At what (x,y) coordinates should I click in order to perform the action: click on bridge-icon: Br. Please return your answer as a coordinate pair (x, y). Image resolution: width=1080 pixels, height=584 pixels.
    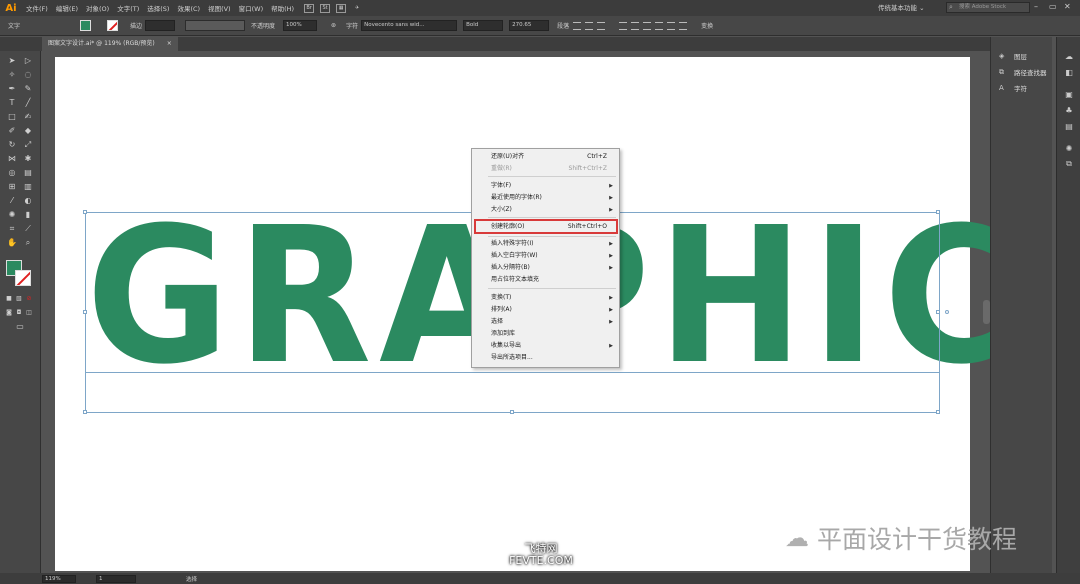
    Looking at the image, I should click on (309, 8).